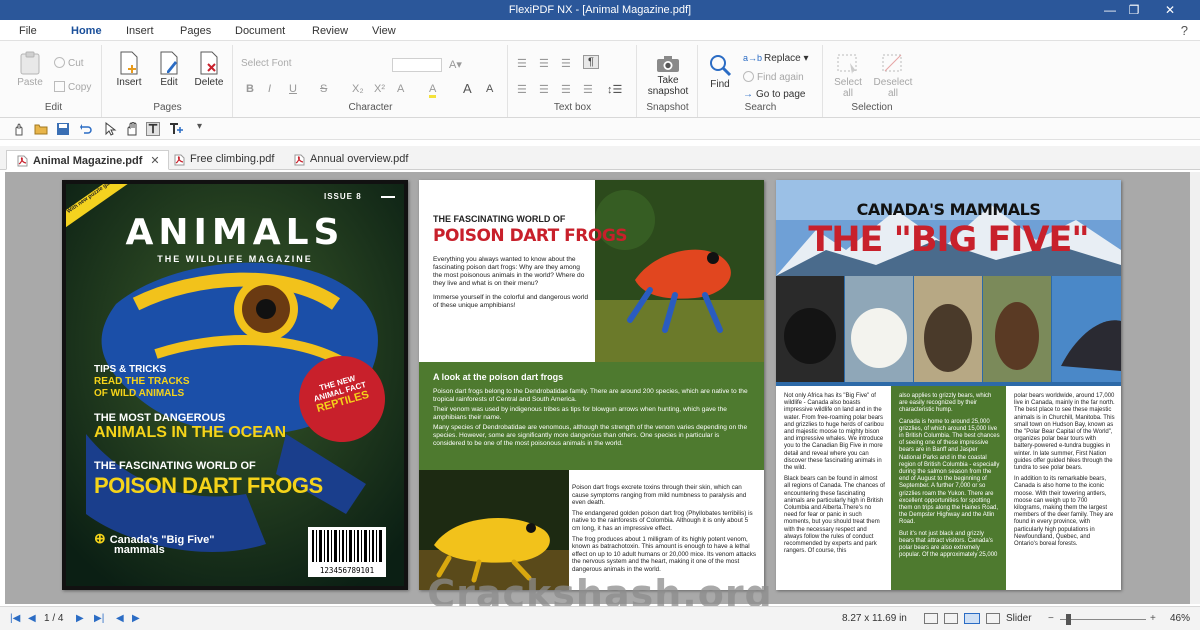 This screenshot has height=630, width=1200. I want to click on bold-button: B, so click(250, 89).